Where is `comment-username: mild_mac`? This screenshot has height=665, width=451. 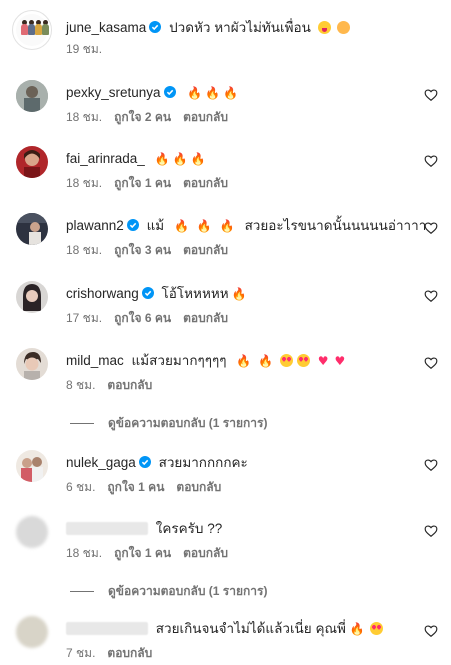 comment-username: mild_mac is located at coordinates (95, 360).